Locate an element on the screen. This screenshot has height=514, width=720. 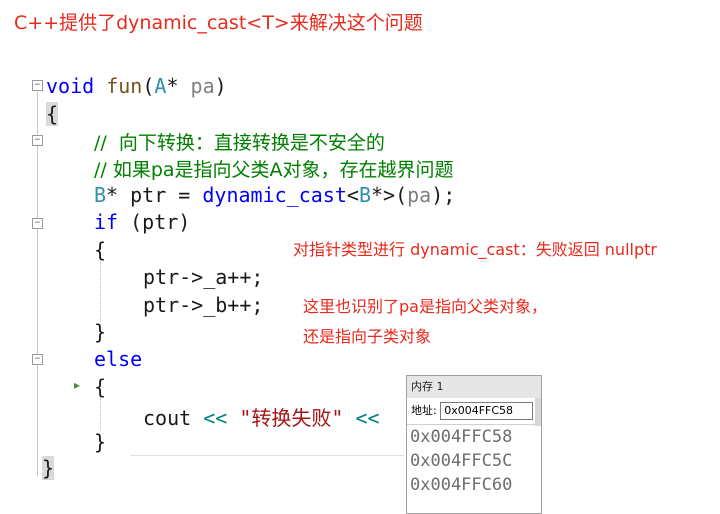
angle-open: < is located at coordinates (352, 195).